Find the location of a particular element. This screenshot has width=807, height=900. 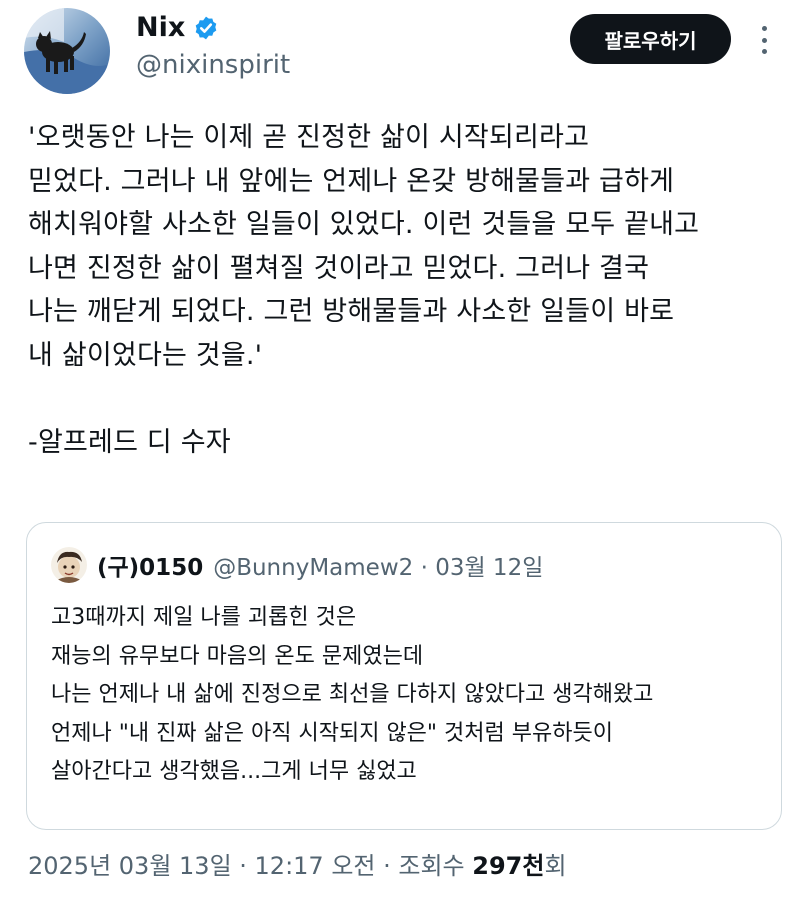

avatar-image is located at coordinates (67, 51).